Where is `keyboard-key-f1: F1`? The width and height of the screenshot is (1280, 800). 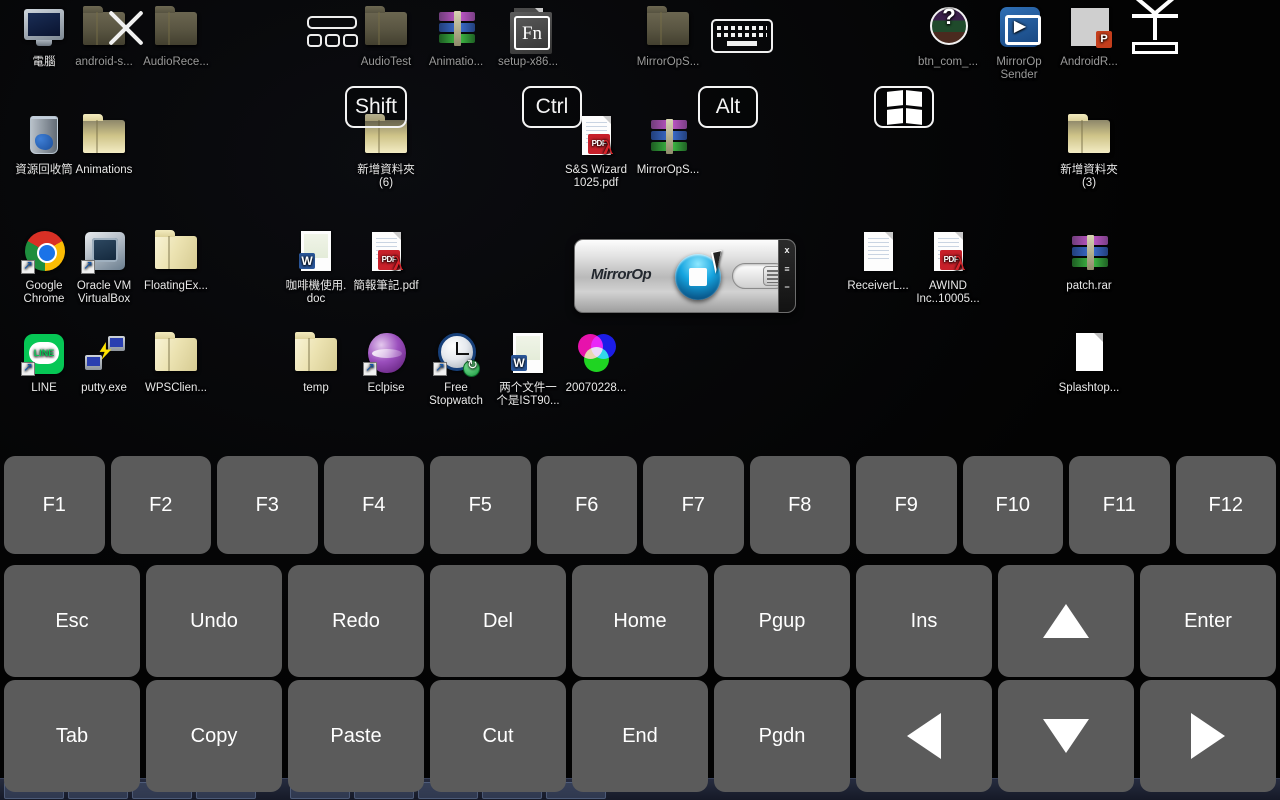
keyboard-key-f1: F1 is located at coordinates (54, 505).